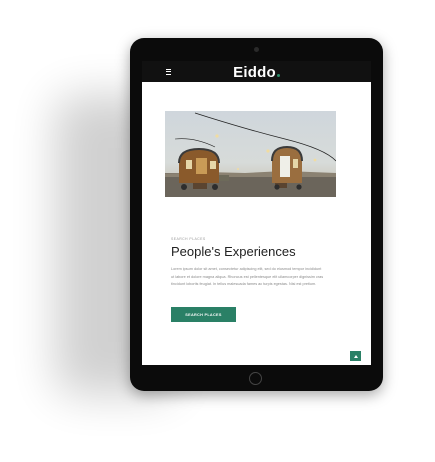 Image resolution: width=435 pixels, height=462 pixels. What do you see at coordinates (188, 239) in the screenshot?
I see `section-eyebrow: Search Places` at bounding box center [188, 239].